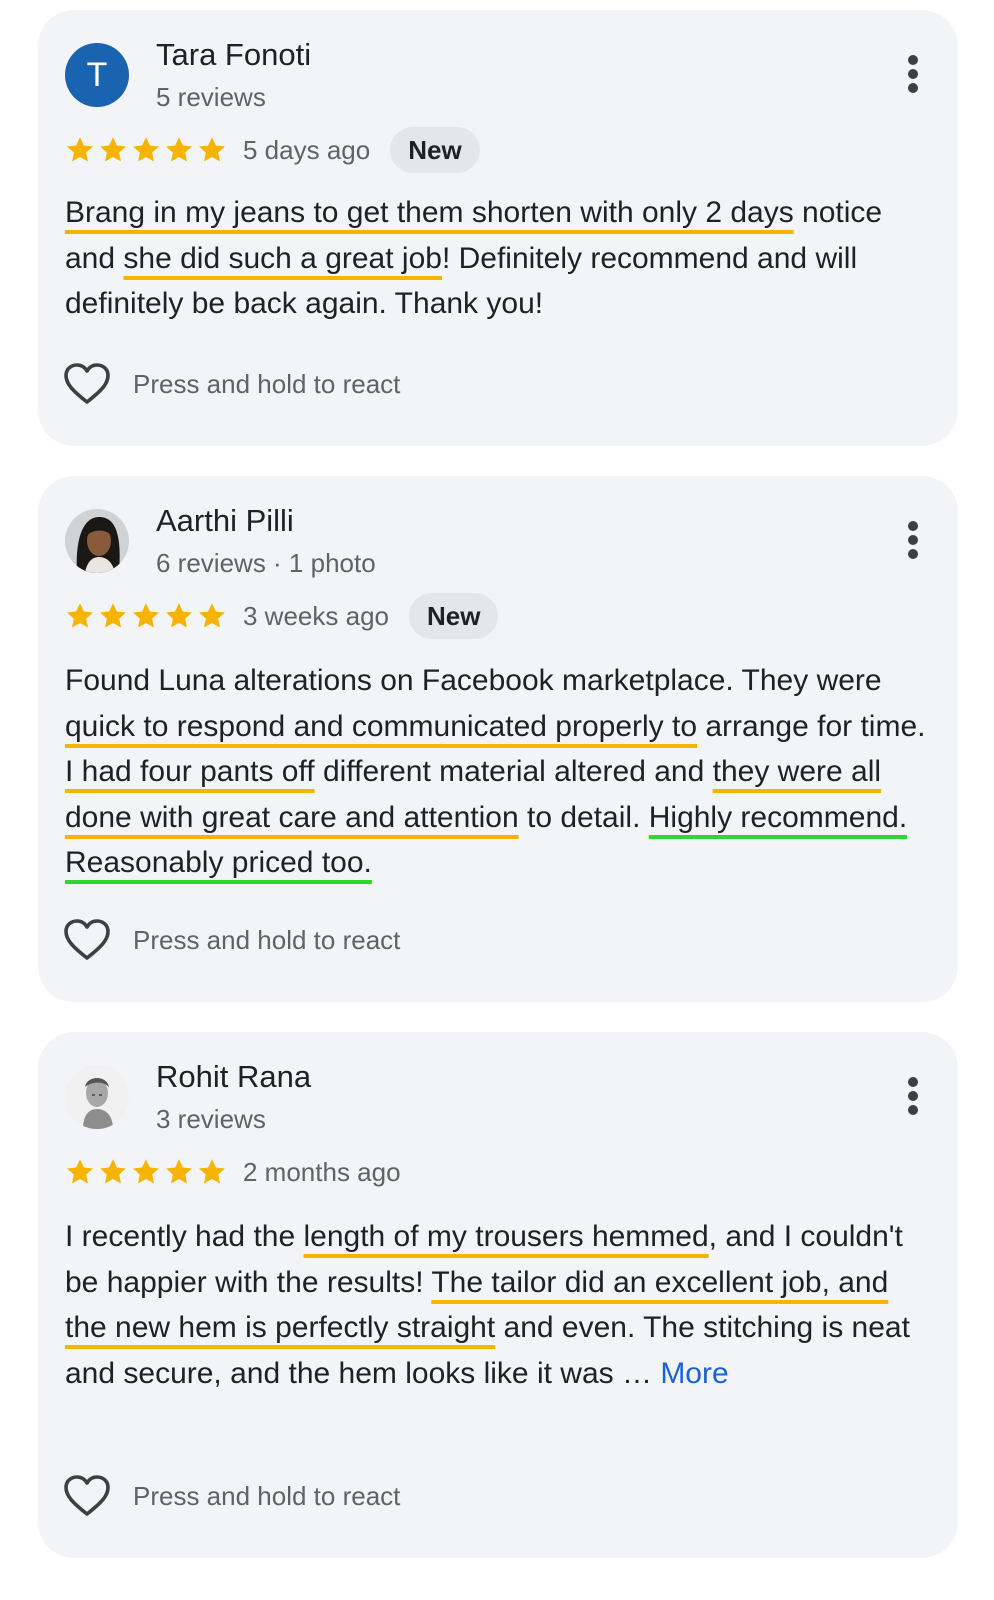  Describe the element at coordinates (225, 521) in the screenshot. I see `reviewer-name: Aarthi Pilli` at that location.